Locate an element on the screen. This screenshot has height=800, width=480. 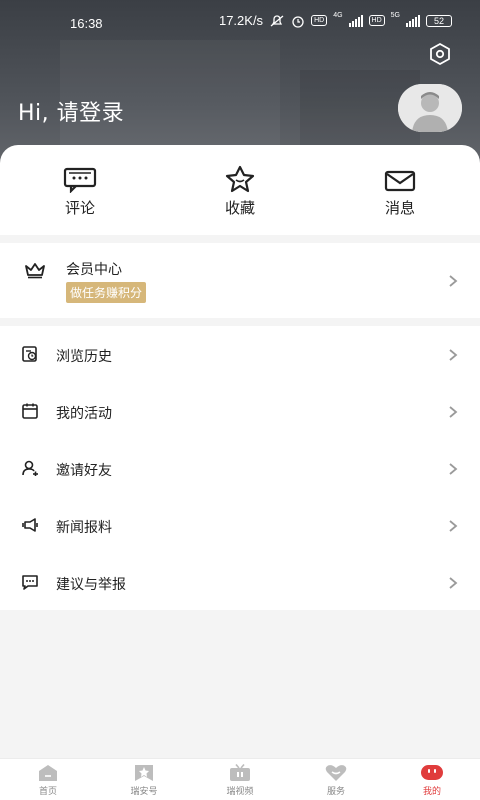
tab-ruian-account: 瑞安号 is located at coordinates (144, 779).